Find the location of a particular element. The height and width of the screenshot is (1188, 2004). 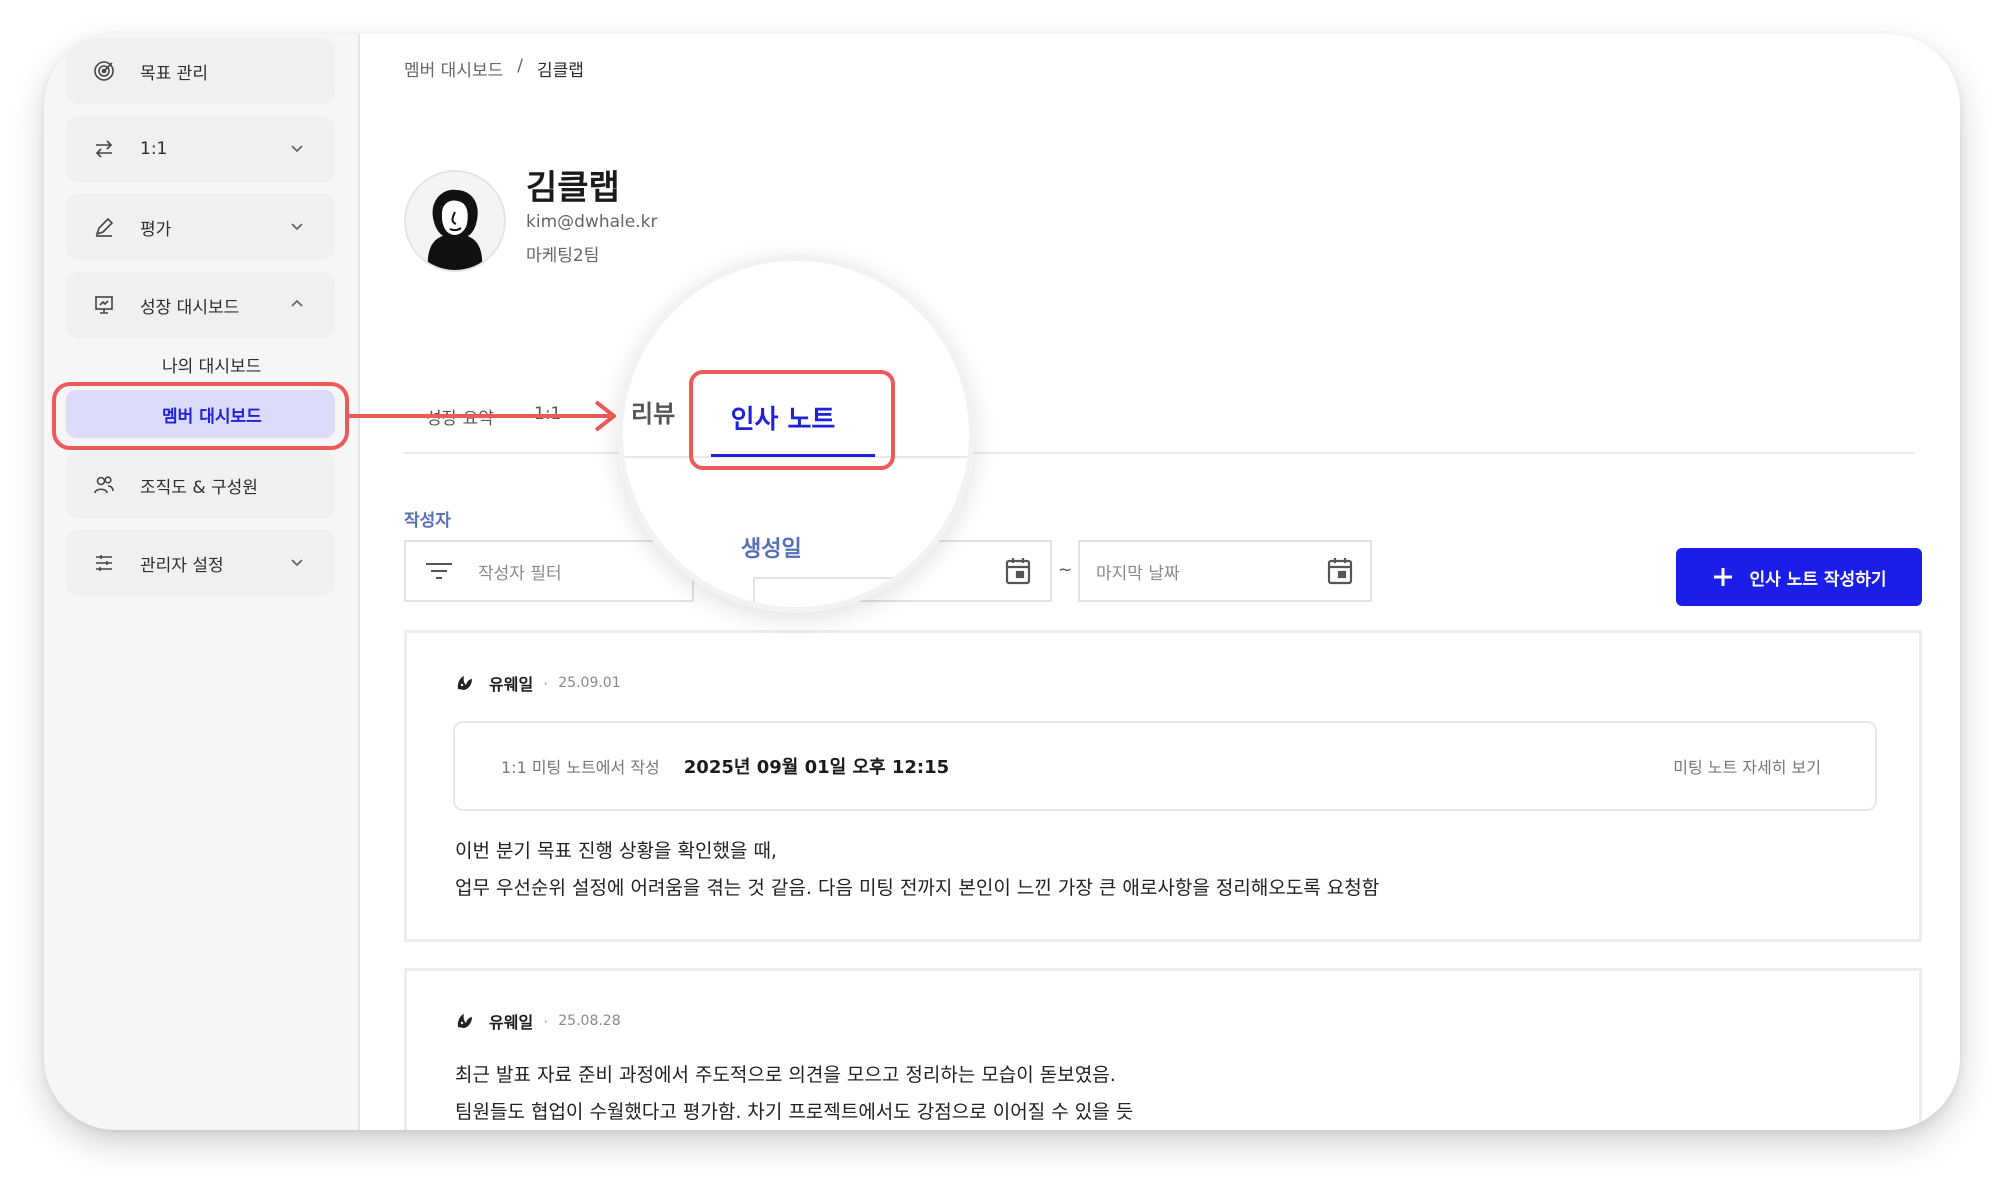

breadcrumb: 멤버 대시보드 / 김클랩 is located at coordinates (494, 68).